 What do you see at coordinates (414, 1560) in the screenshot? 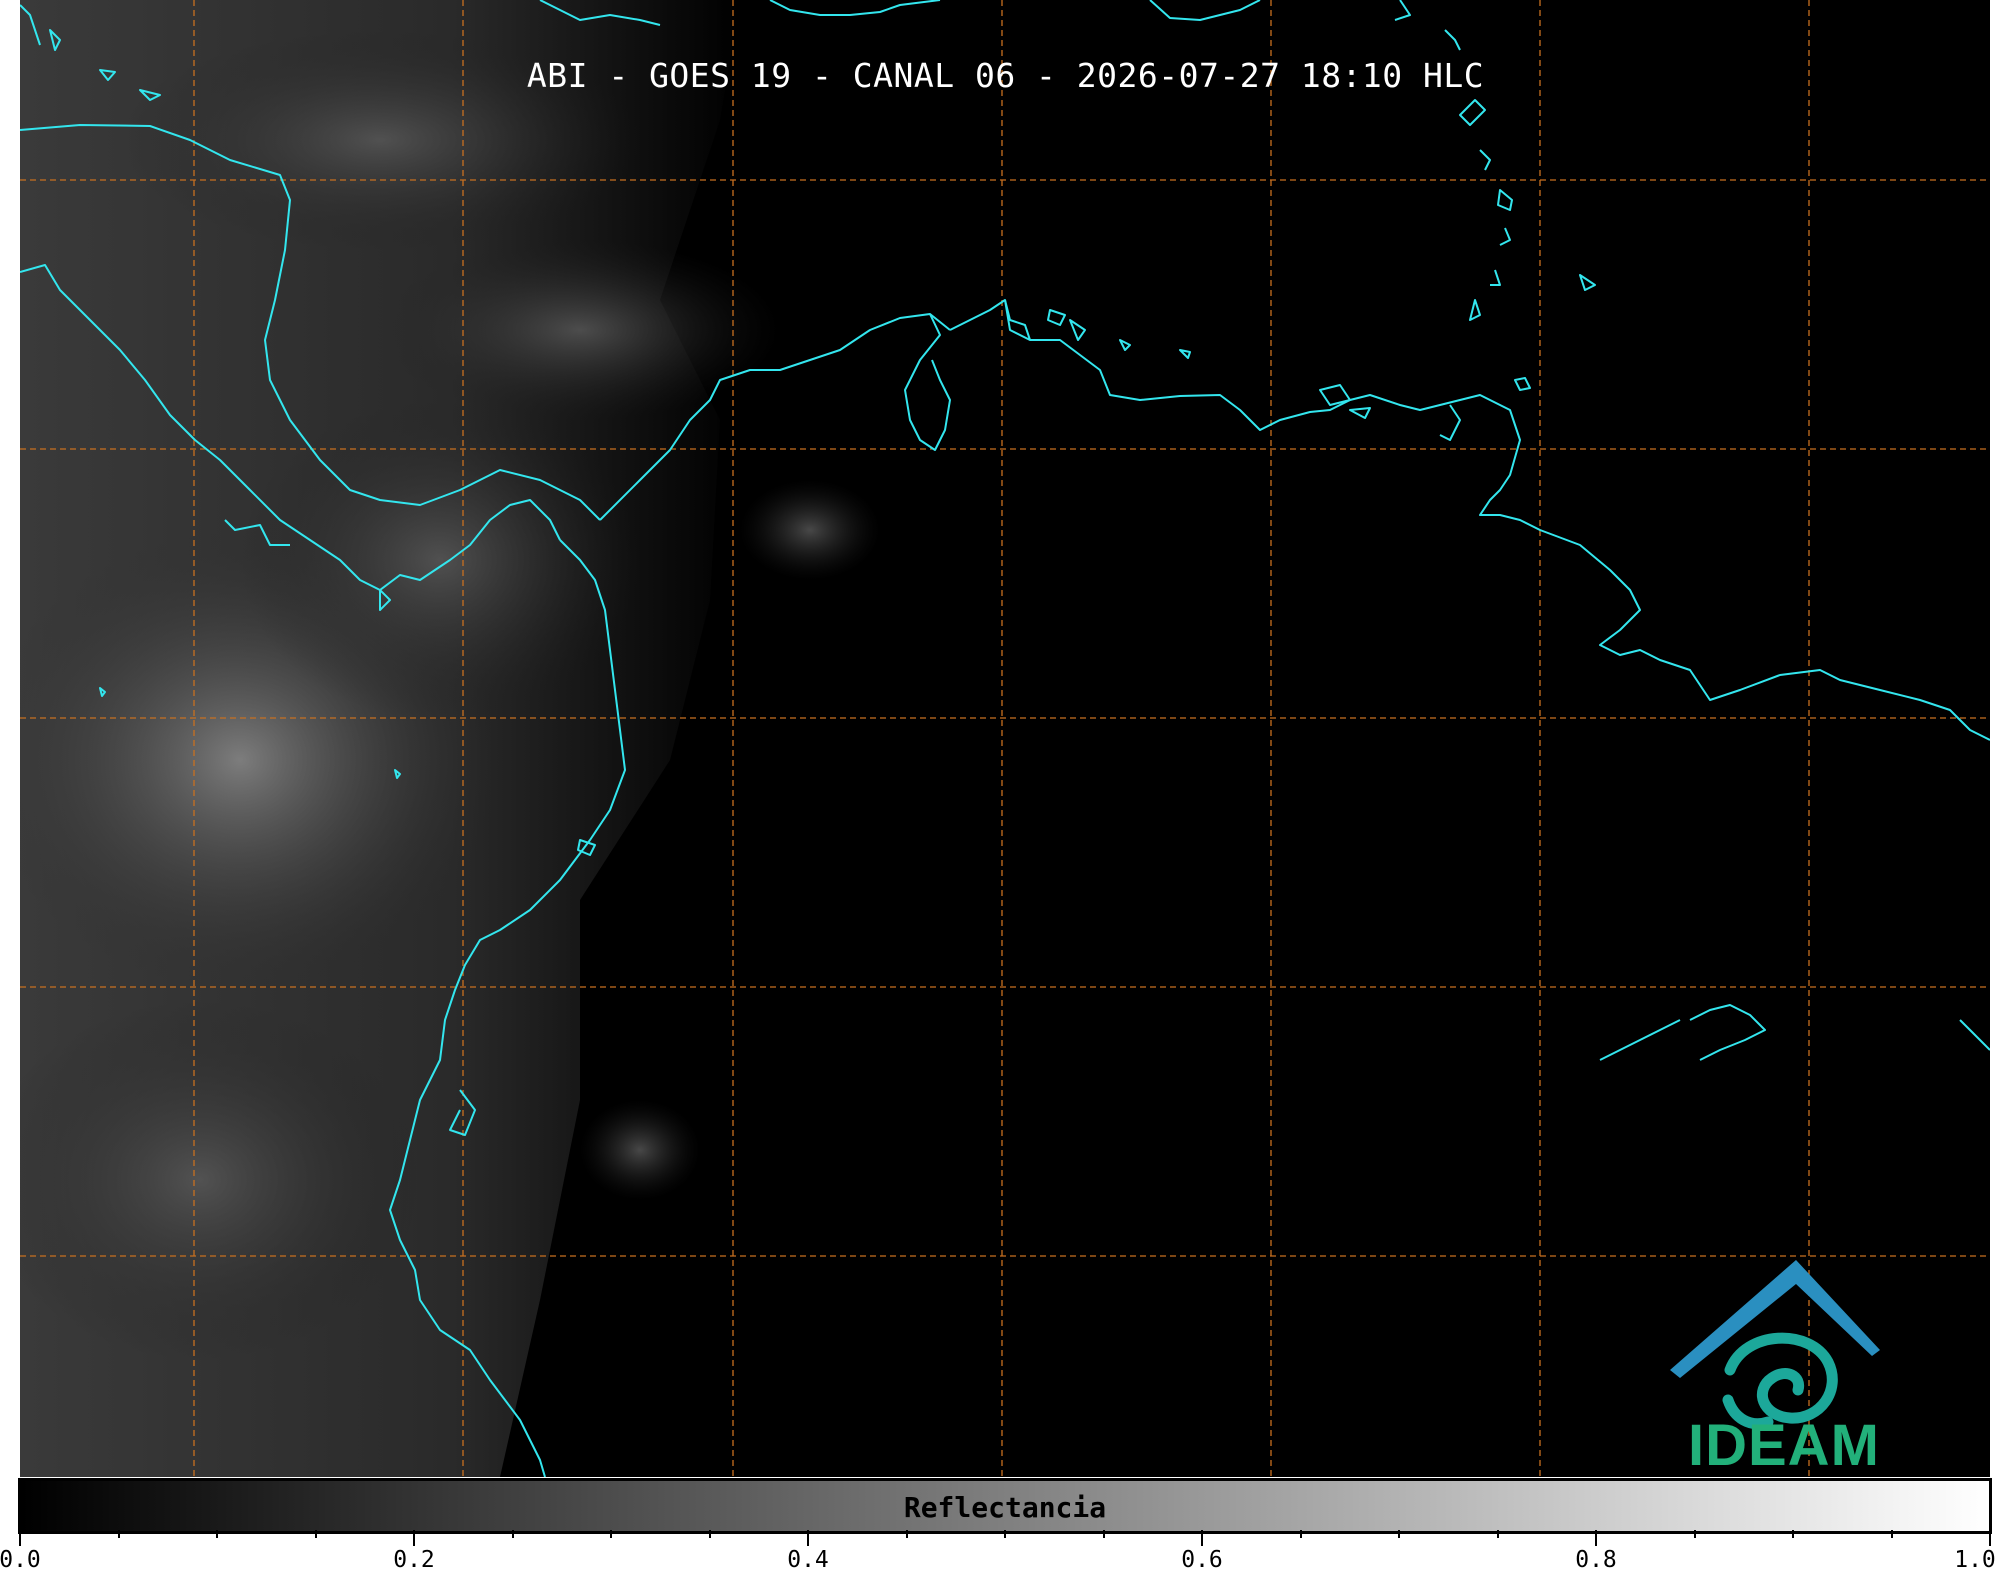
I see `colorbar-tick-label: 0.2` at bounding box center [414, 1560].